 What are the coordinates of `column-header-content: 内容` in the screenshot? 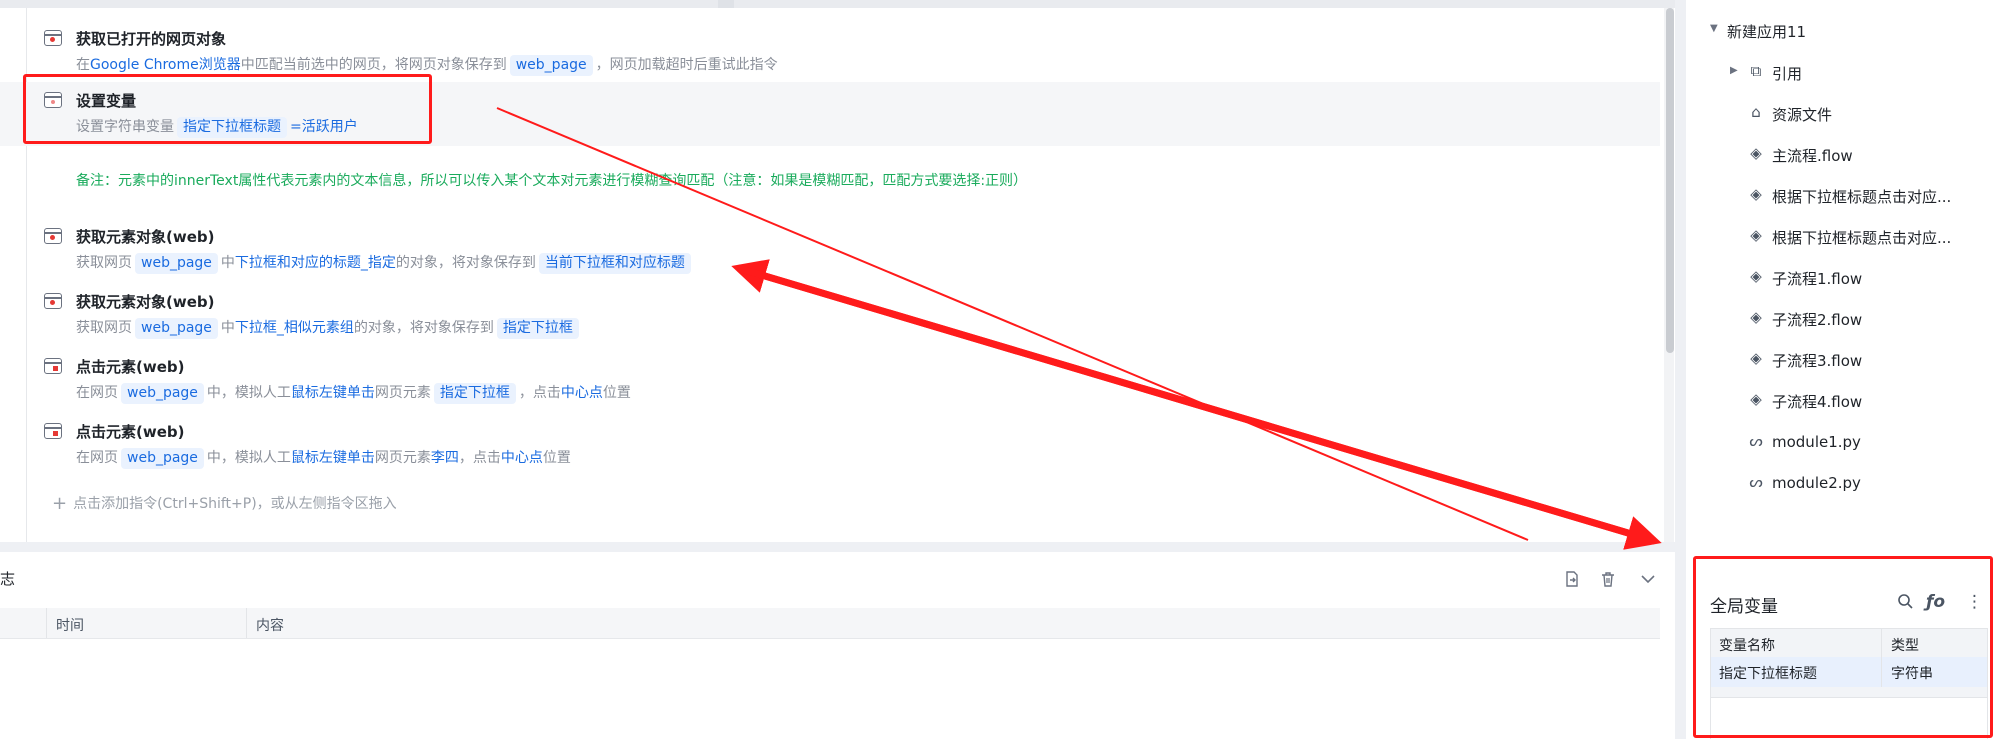 It's located at (270, 625).